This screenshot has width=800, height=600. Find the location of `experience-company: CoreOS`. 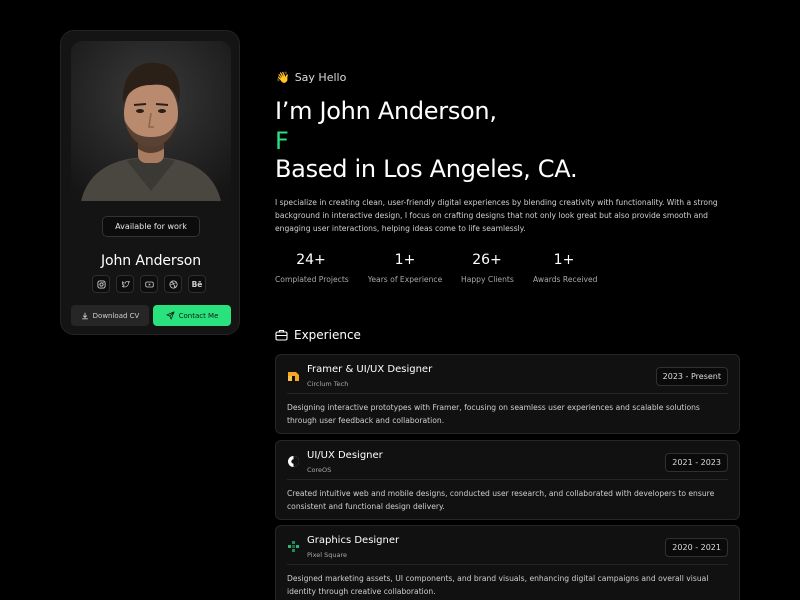

experience-company: CoreOS is located at coordinates (319, 470).